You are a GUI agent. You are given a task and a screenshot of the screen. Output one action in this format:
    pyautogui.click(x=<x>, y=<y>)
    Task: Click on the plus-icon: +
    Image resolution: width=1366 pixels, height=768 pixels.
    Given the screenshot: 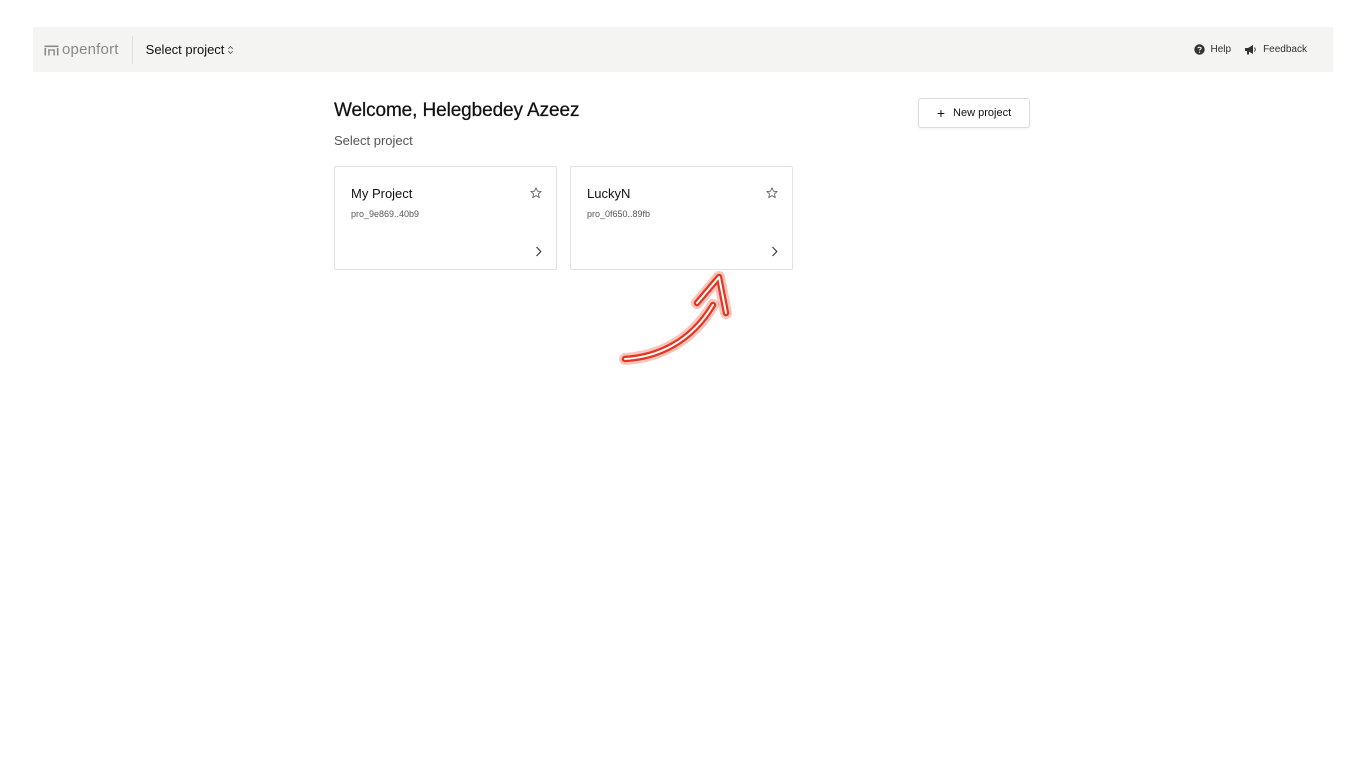 What is the action you would take?
    pyautogui.click(x=941, y=112)
    